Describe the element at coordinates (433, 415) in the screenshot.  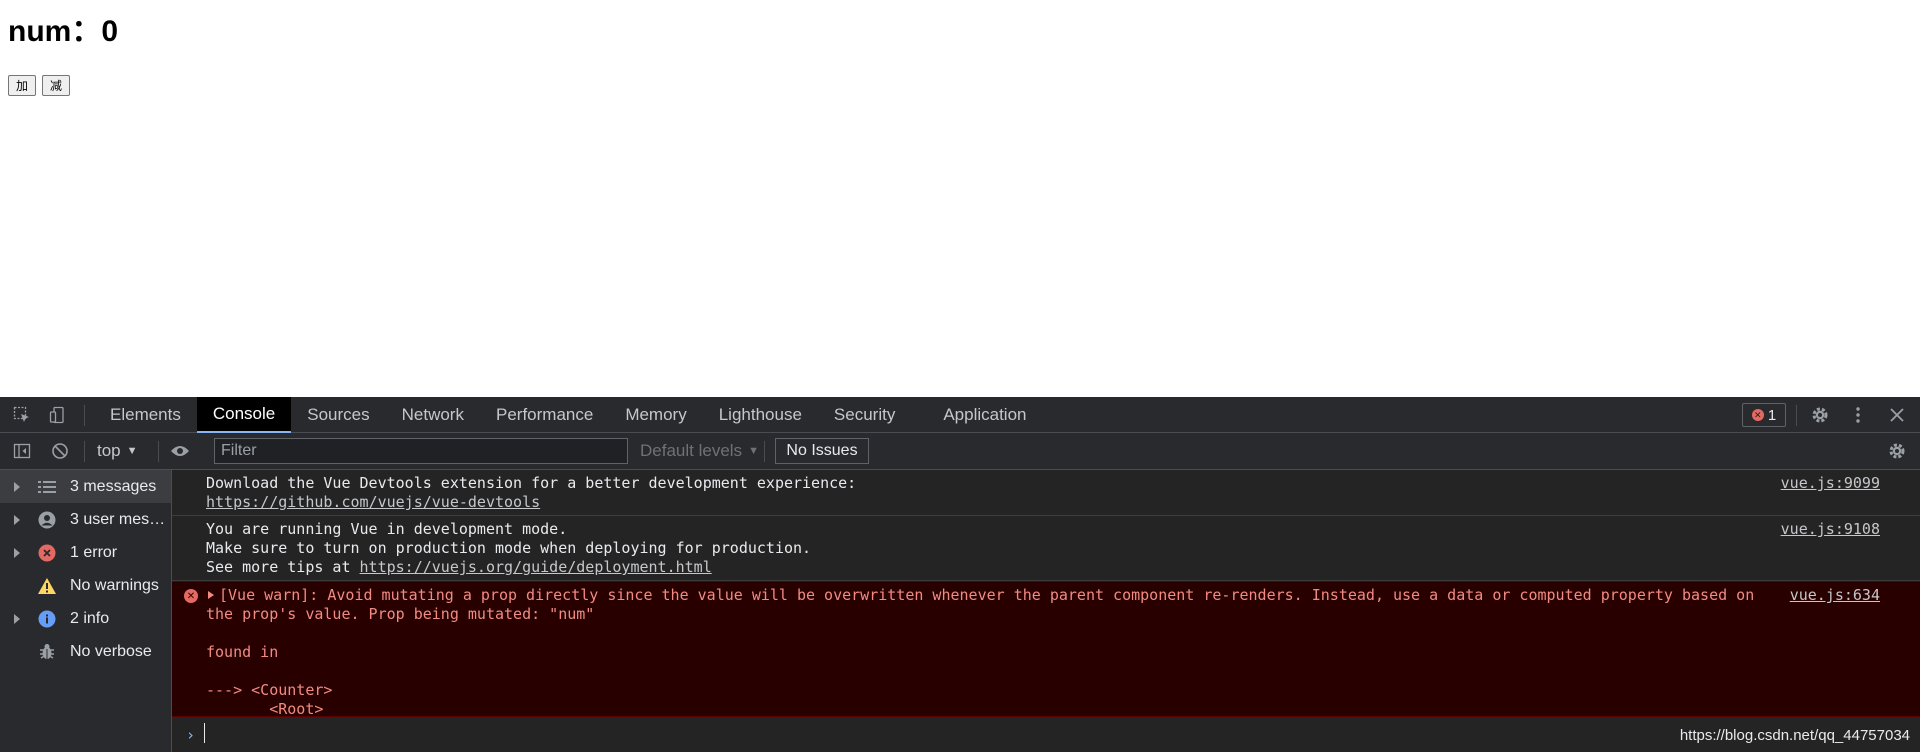
I see `tab-network: Network` at that location.